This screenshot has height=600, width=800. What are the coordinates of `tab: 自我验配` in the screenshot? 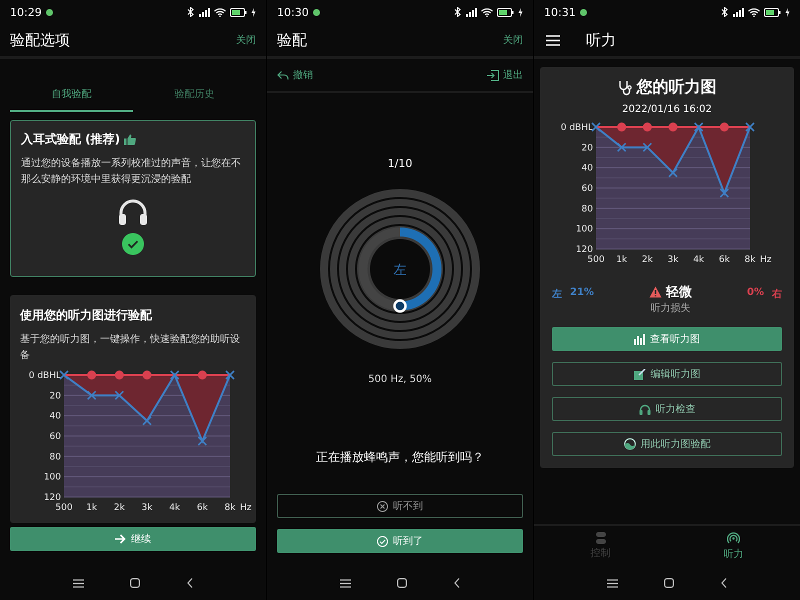 It's located at (71, 97).